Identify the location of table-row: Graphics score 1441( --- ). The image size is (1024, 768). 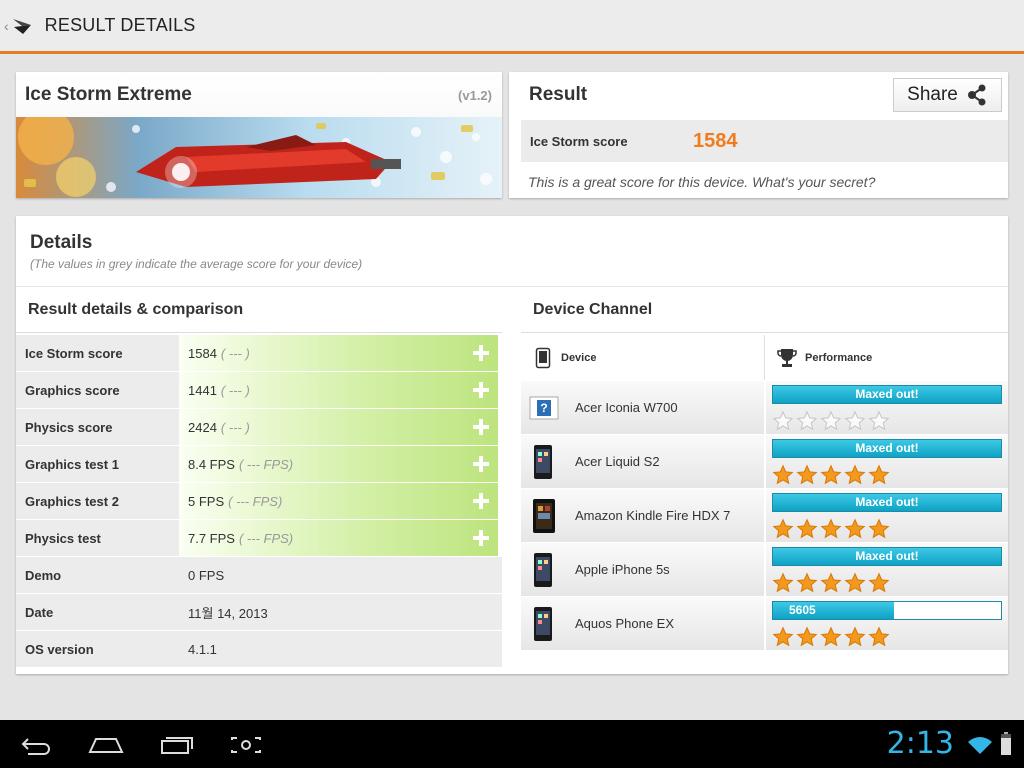
(259, 390).